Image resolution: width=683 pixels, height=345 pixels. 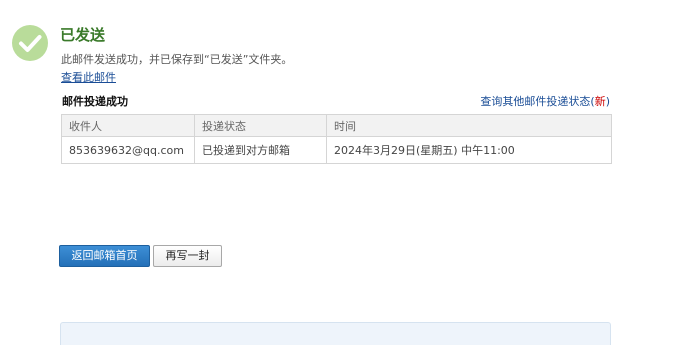 What do you see at coordinates (469, 125) in the screenshot?
I see `header-time: 时间` at bounding box center [469, 125].